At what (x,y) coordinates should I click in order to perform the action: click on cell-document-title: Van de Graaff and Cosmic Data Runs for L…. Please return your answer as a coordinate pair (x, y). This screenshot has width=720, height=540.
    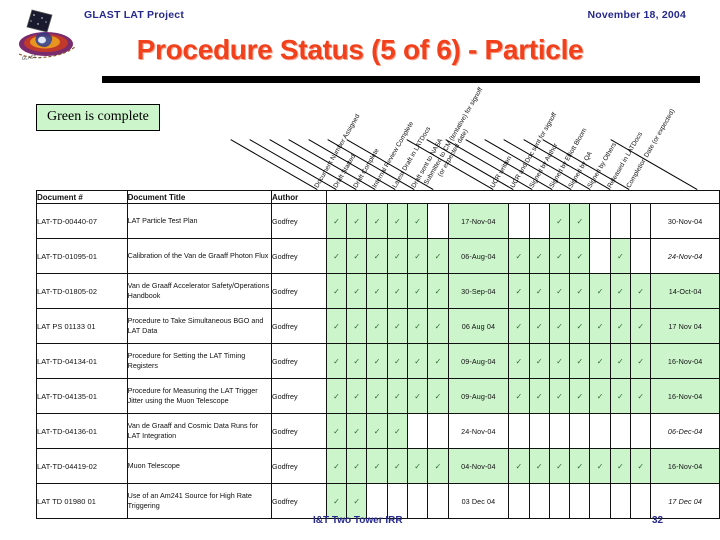
    Looking at the image, I should click on (199, 431).